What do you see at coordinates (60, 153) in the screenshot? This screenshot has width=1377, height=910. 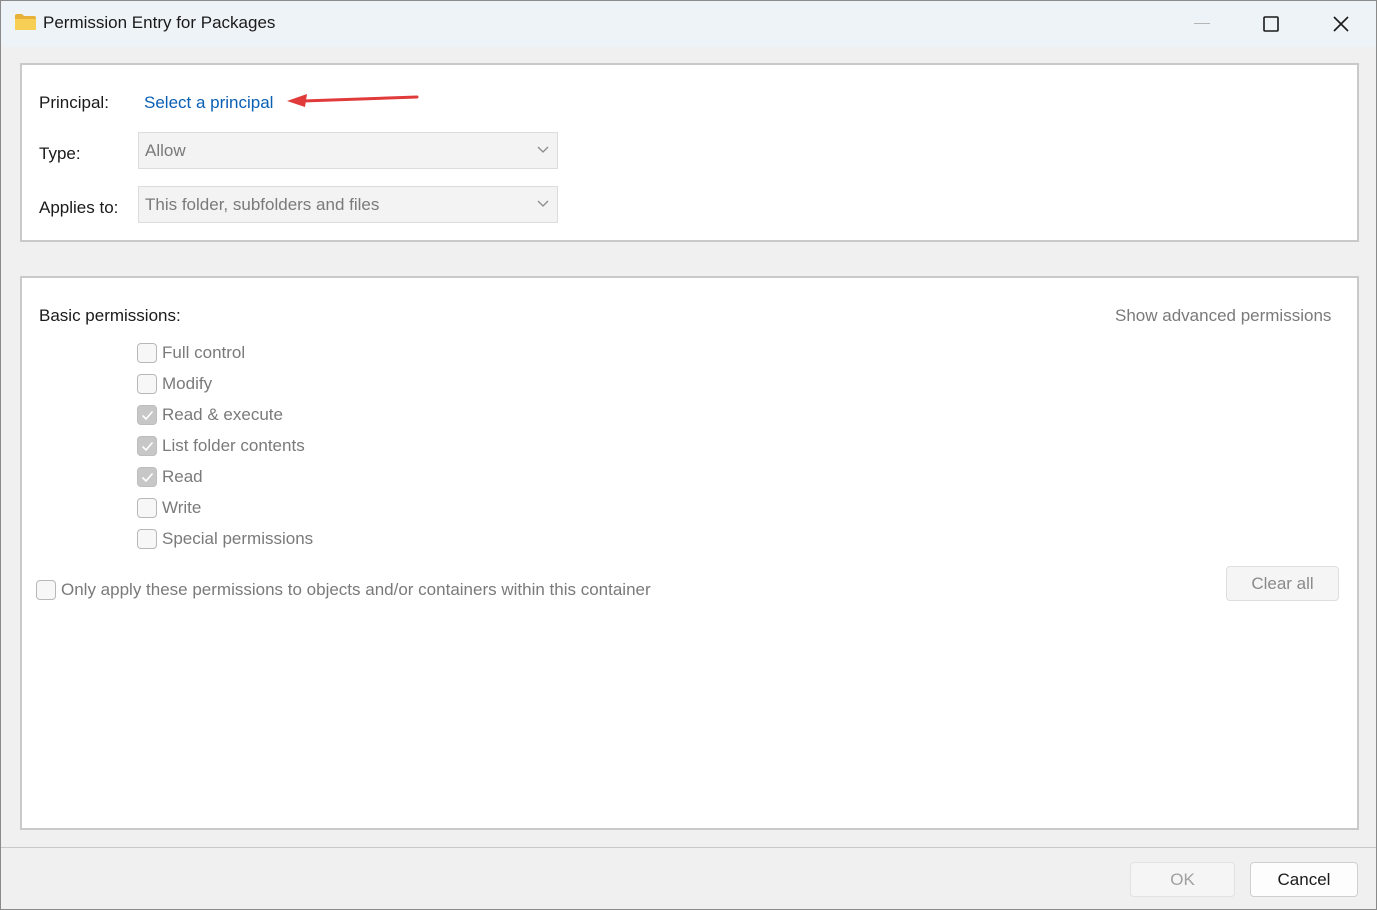 I see `type-label: Type:` at bounding box center [60, 153].